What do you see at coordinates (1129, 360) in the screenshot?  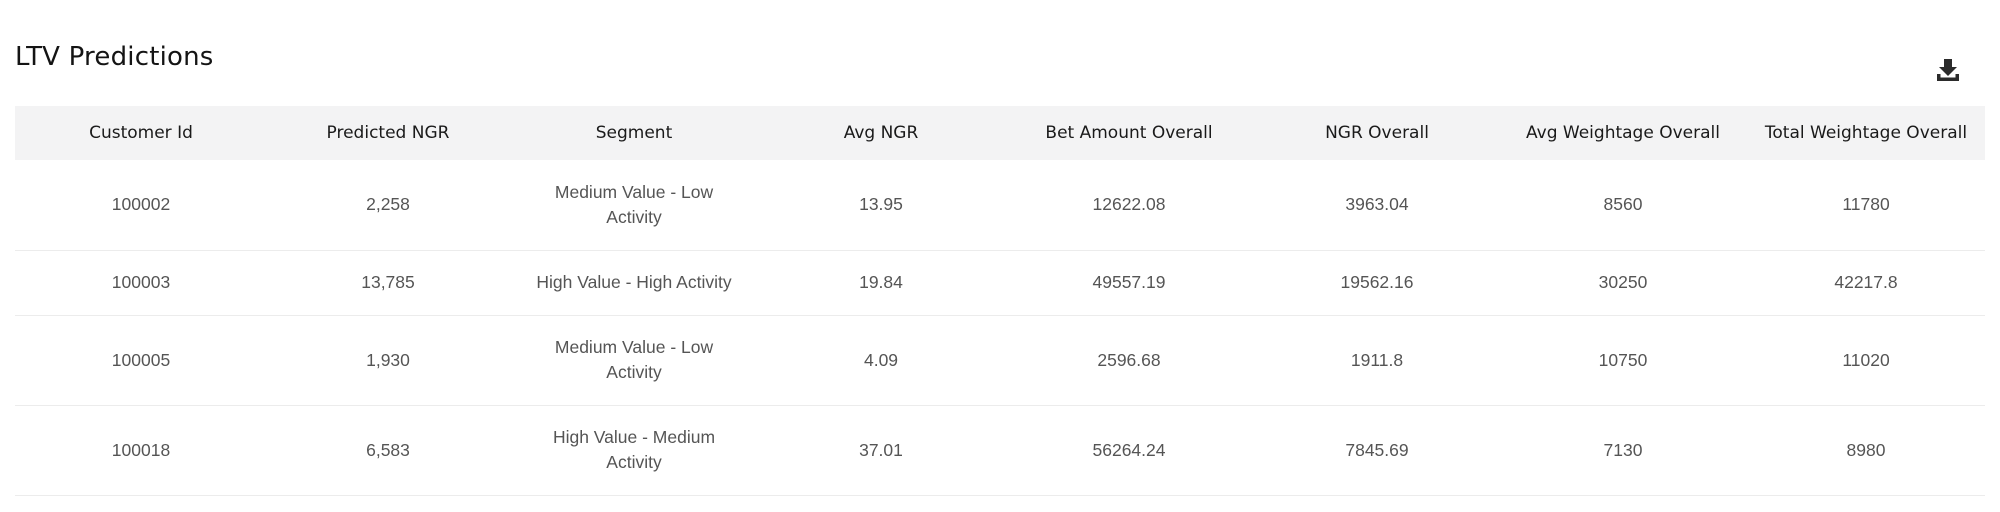 I see `cell-bet-amount-overall: 2596.68` at bounding box center [1129, 360].